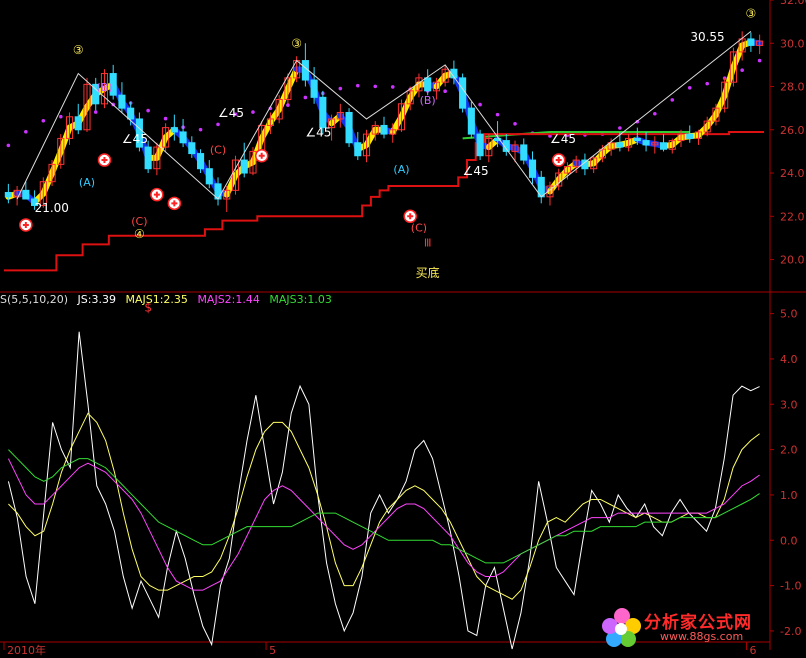 This screenshot has width=806, height=658. What do you see at coordinates (793, 3) in the screenshot?
I see `price-tick-label: 32.00` at bounding box center [793, 3].